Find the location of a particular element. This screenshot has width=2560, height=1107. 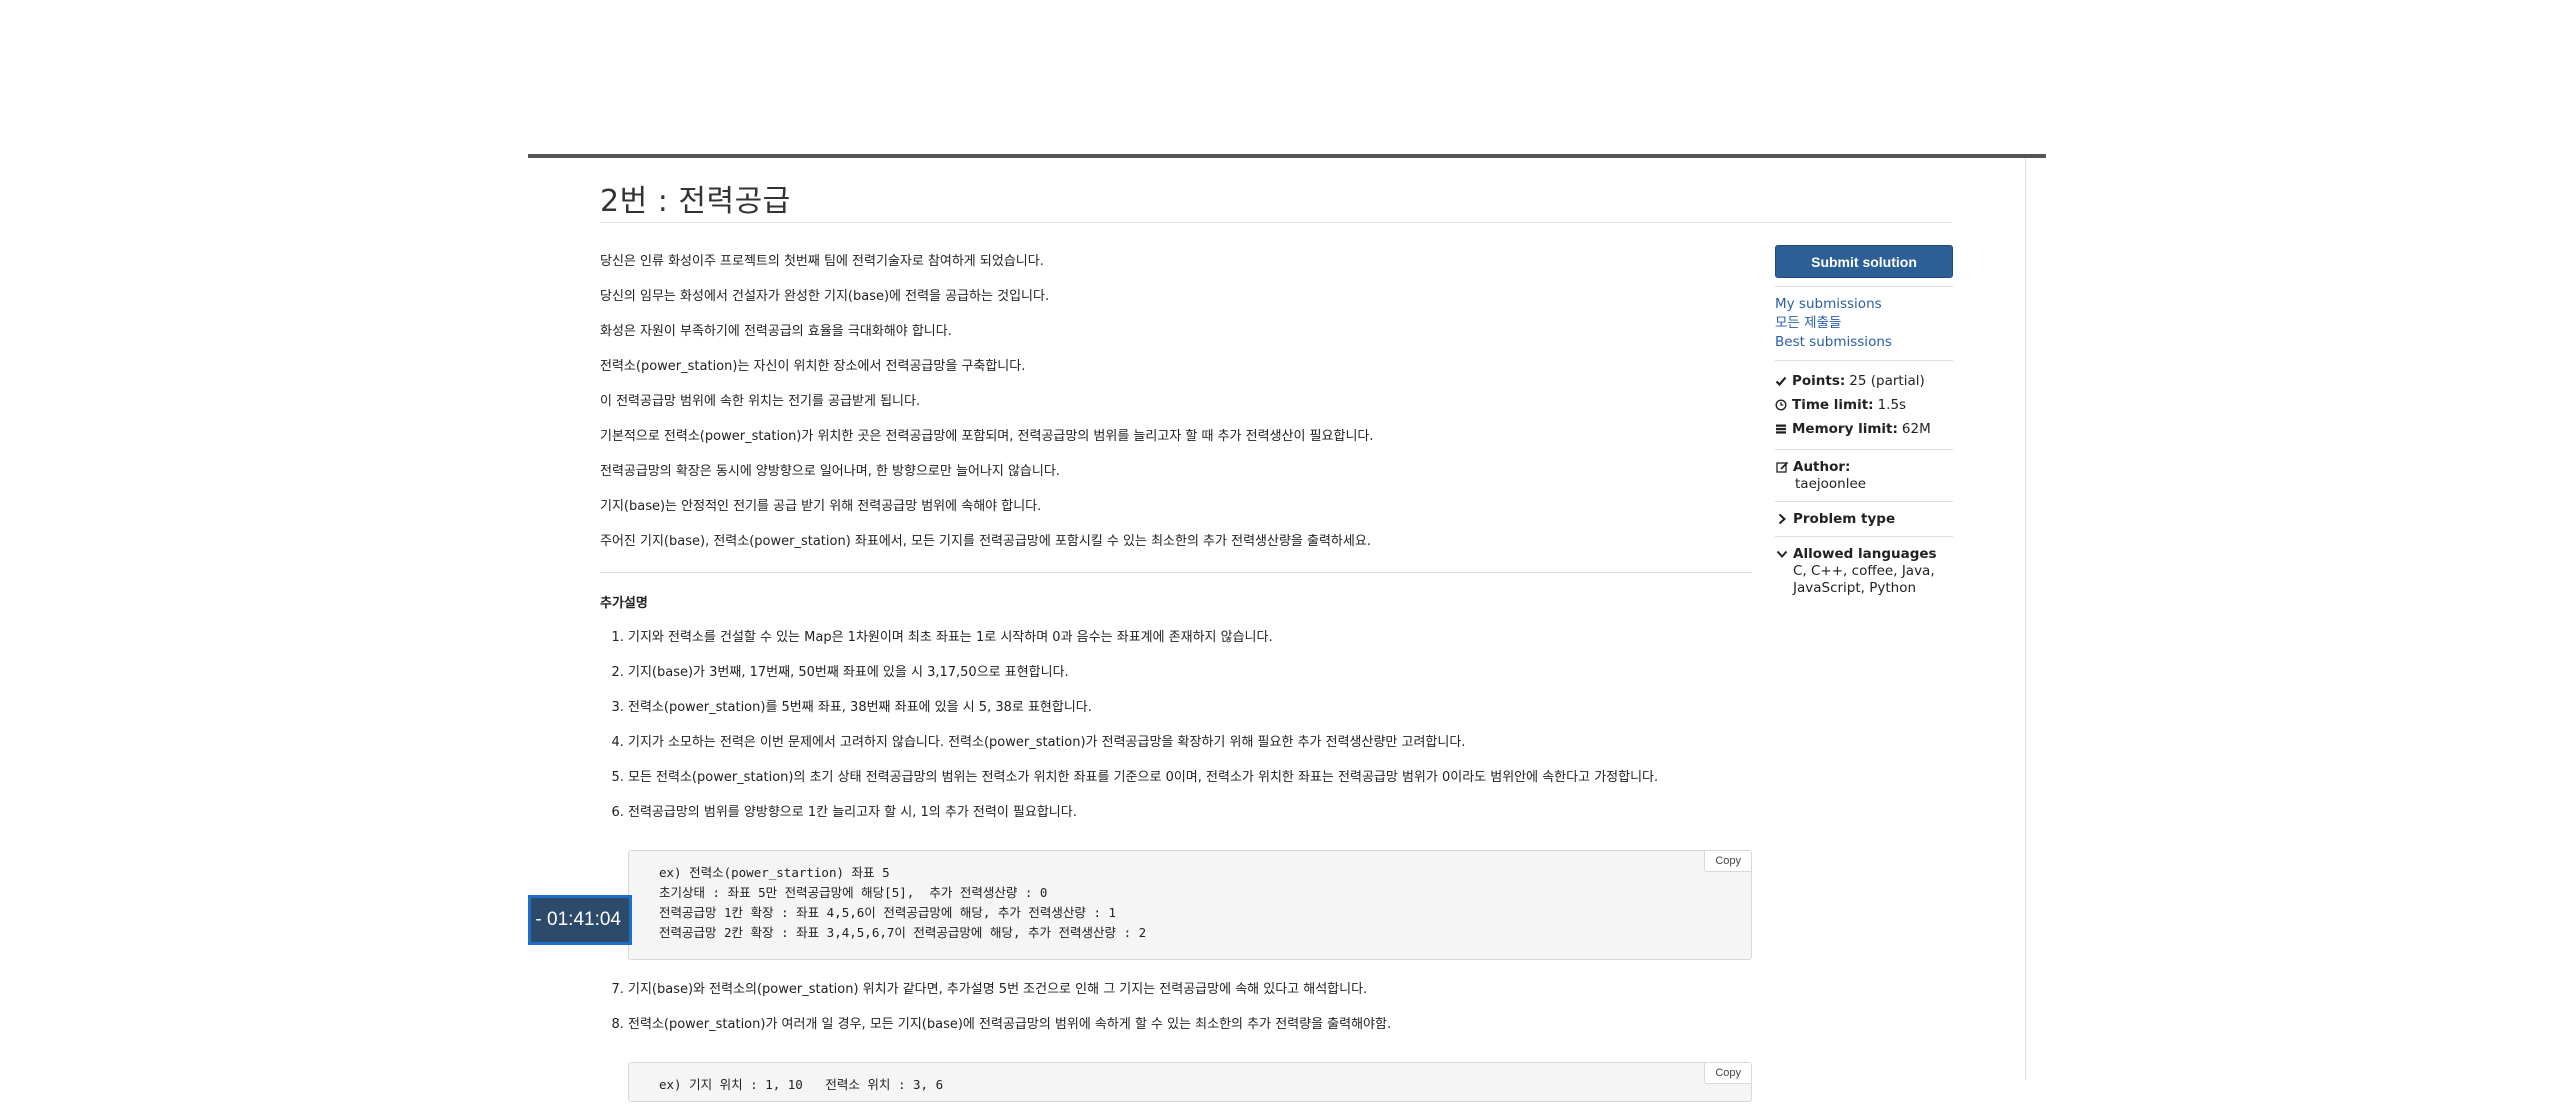

submit-solution-button: Submit solution is located at coordinates (1864, 261).